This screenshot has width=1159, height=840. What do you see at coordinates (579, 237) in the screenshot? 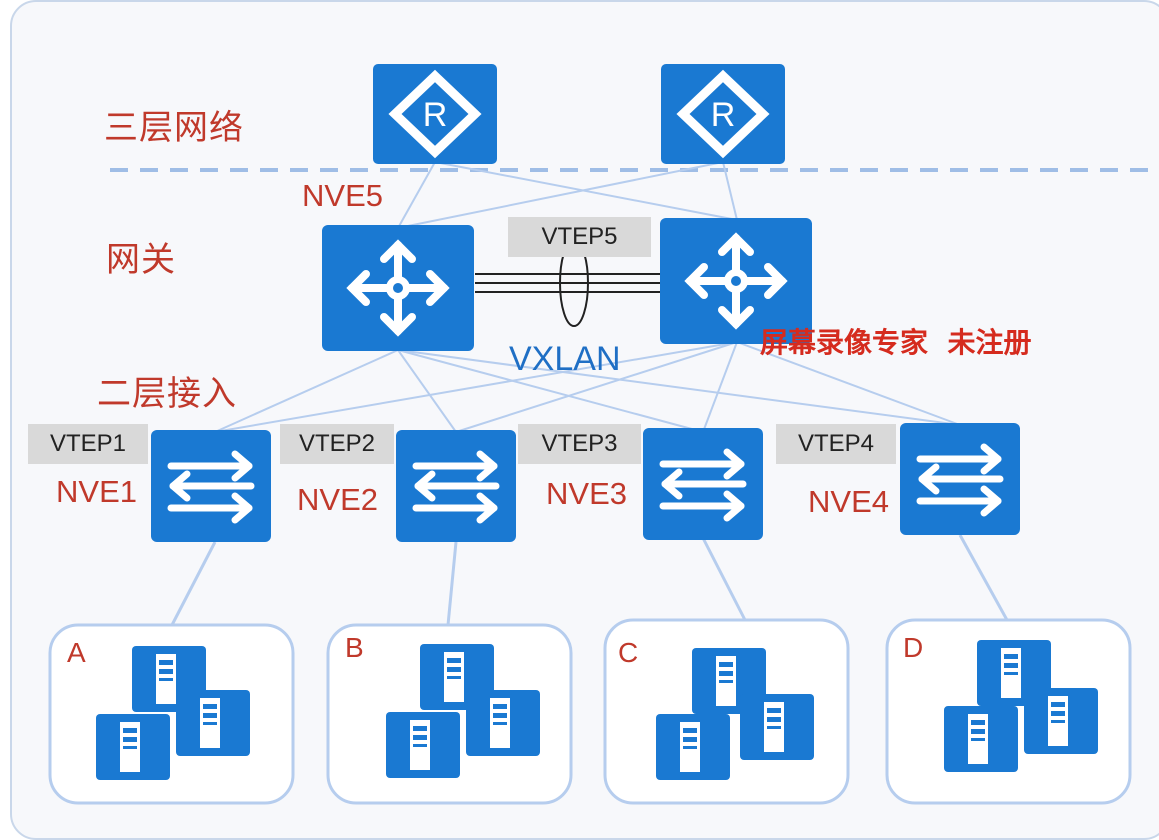
I see `gateway-vtep-tag: VTEP5` at bounding box center [579, 237].